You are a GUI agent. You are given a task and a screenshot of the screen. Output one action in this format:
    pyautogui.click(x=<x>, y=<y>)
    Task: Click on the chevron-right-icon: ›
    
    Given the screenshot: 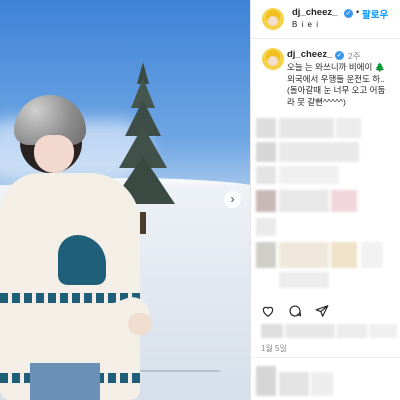 What is the action you would take?
    pyautogui.click(x=232, y=199)
    